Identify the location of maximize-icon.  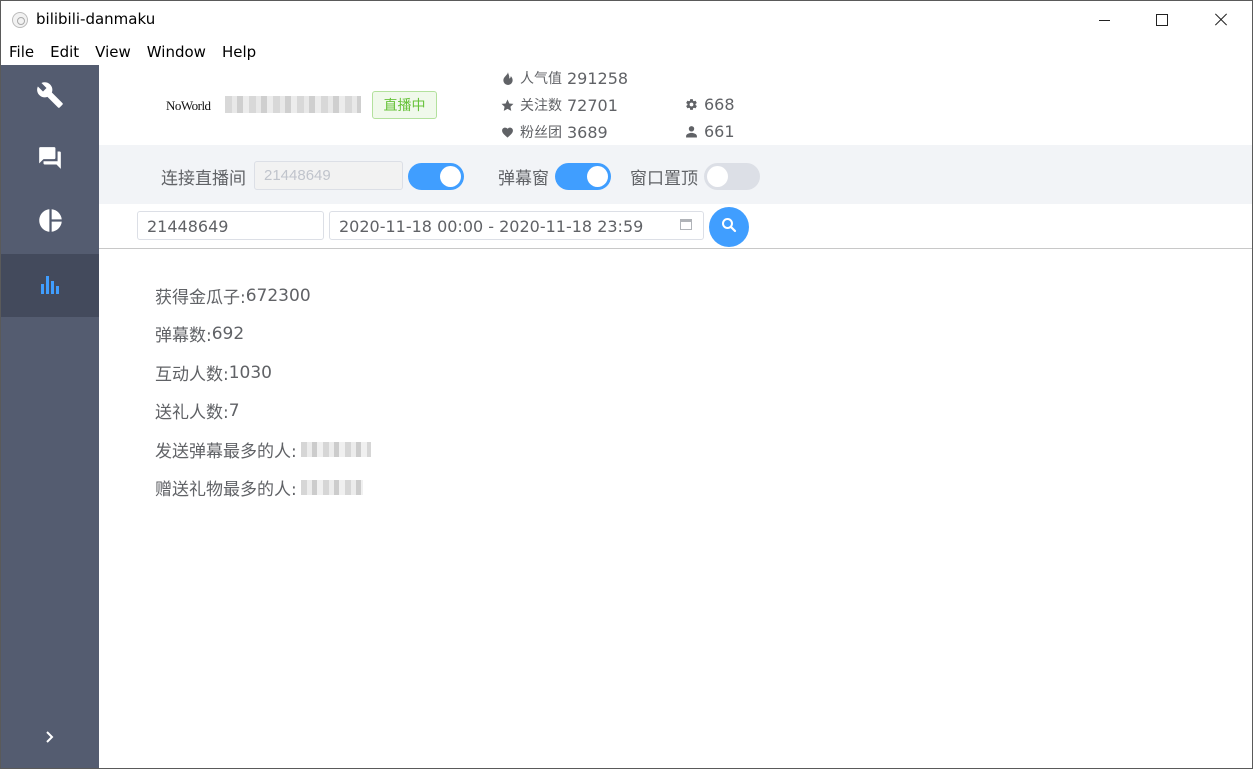
(1162, 20).